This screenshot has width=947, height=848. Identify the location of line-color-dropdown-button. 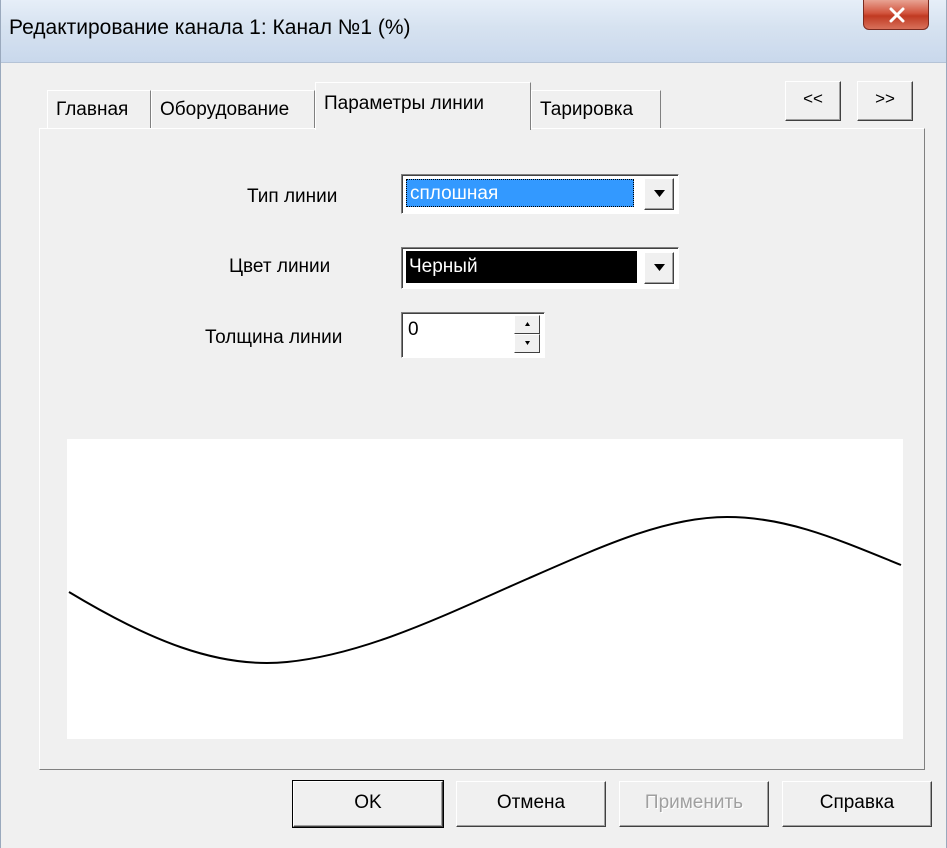
(659, 268).